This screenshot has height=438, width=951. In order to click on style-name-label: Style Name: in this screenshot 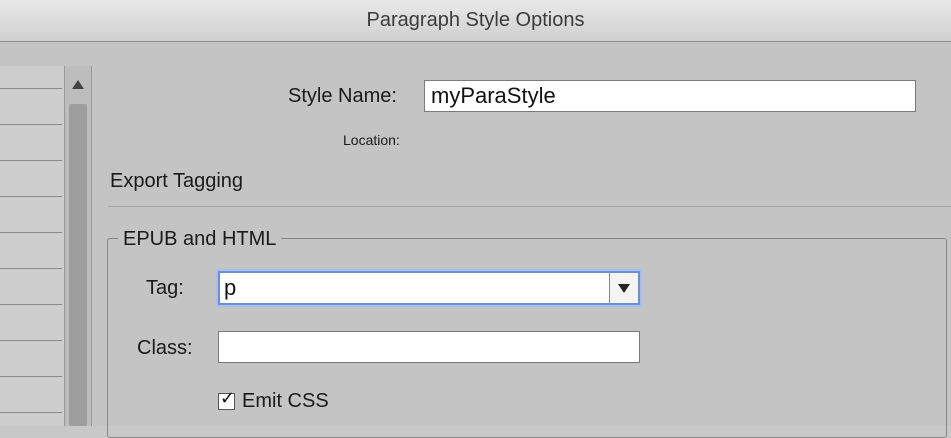, I will do `click(342, 96)`.